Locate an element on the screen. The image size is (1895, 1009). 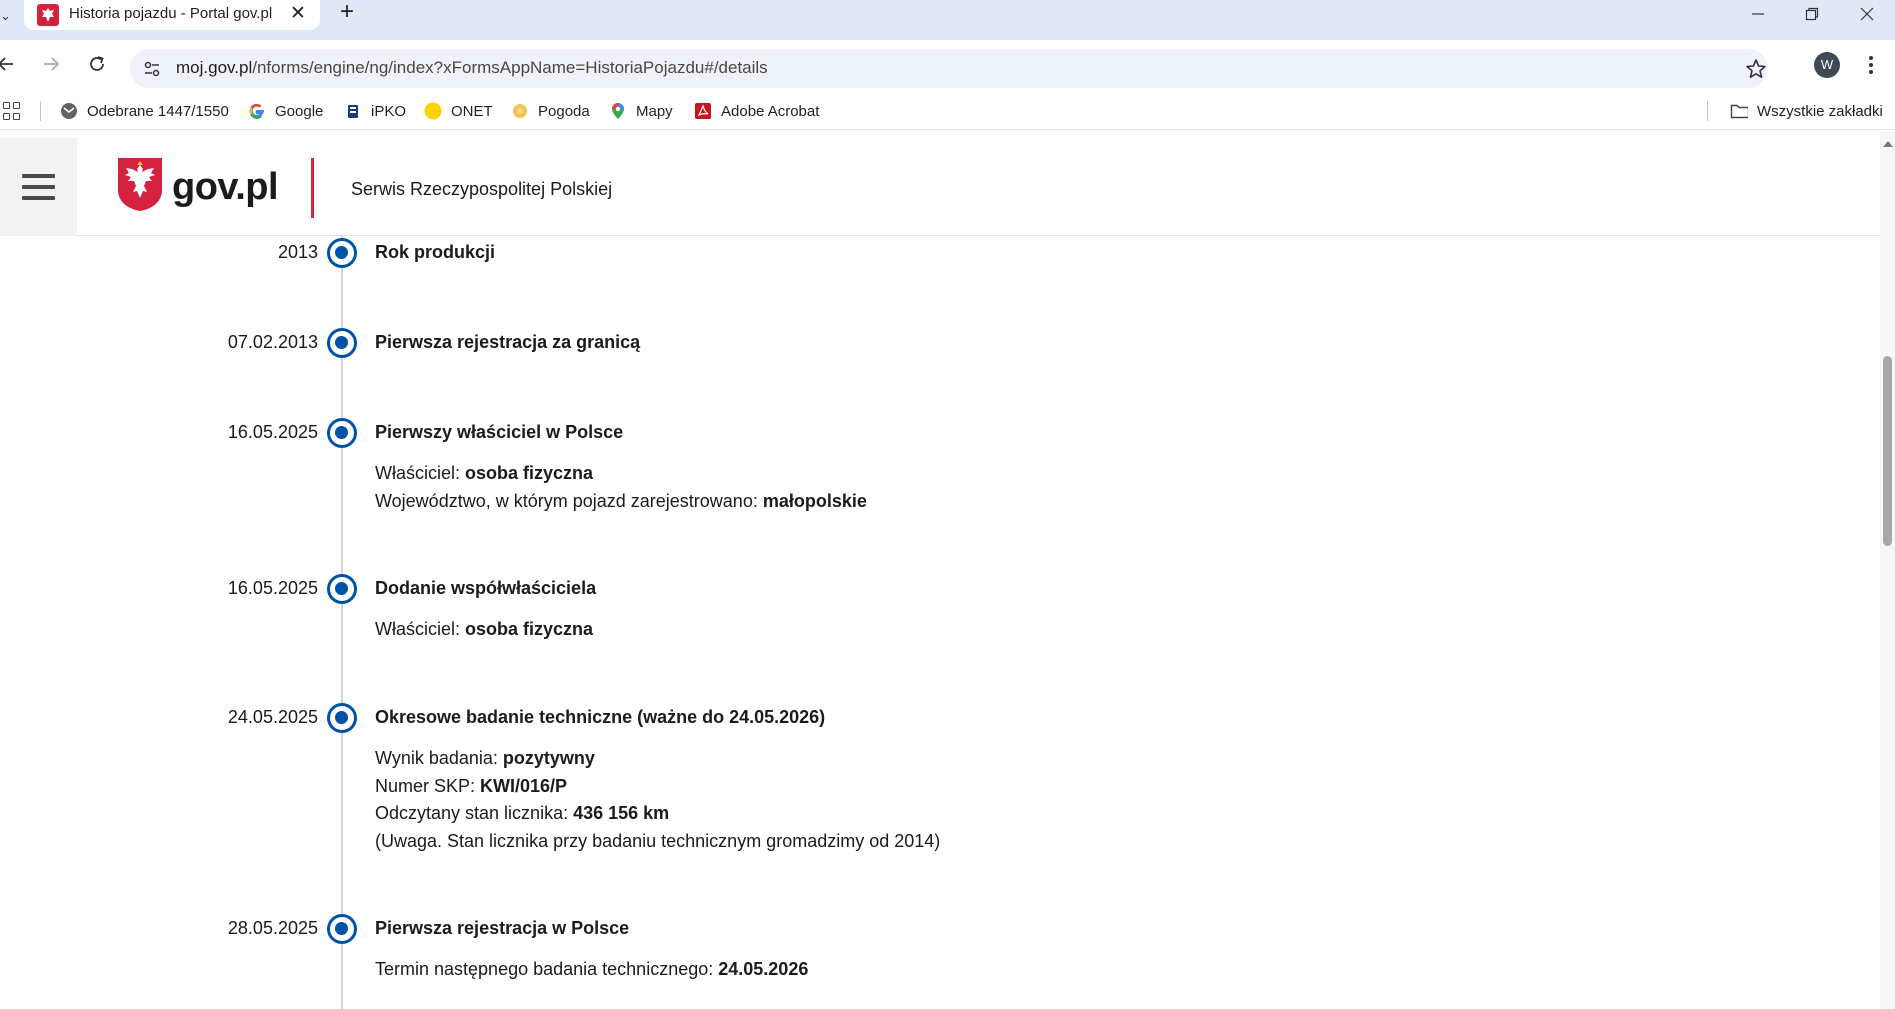
bookmark-odebrane: Odebrane 1447/1550 is located at coordinates (144, 111).